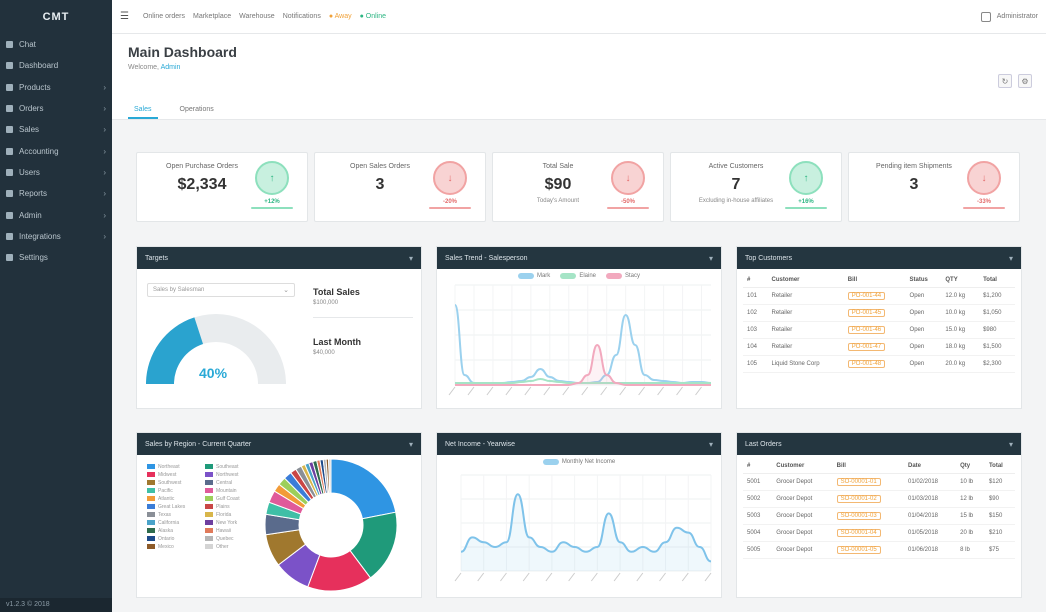 The image size is (1046, 612). I want to click on bill-link: SO-00001-02, so click(858, 499).